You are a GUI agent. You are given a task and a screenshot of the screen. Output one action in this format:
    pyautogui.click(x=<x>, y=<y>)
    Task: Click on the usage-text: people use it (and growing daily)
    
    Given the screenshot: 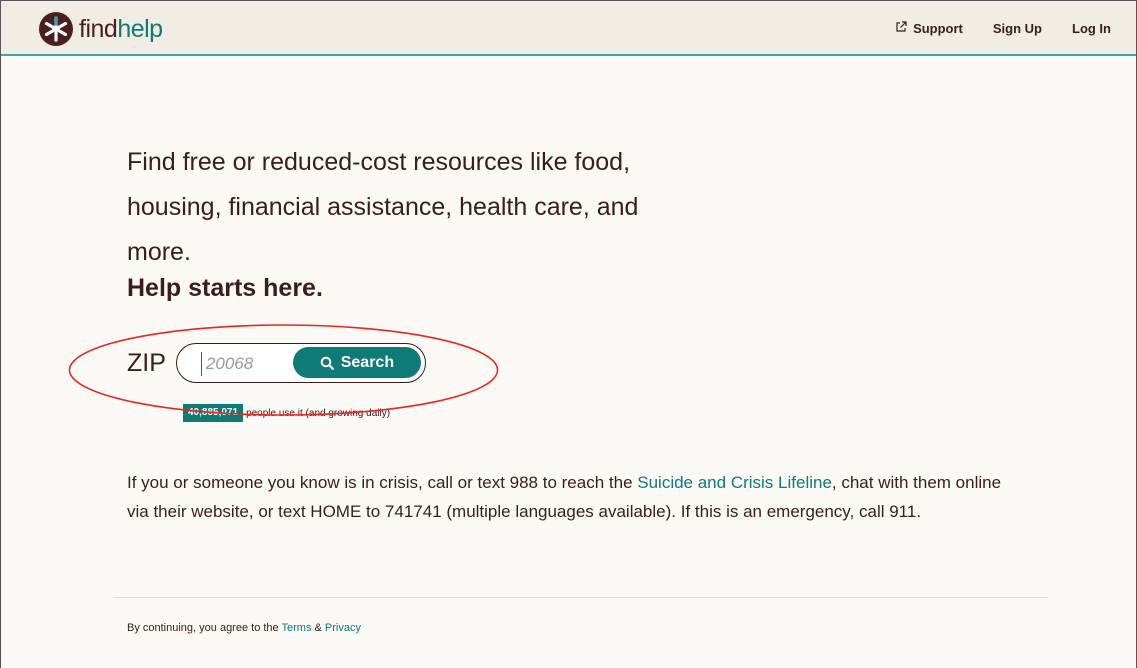 What is the action you would take?
    pyautogui.click(x=318, y=413)
    